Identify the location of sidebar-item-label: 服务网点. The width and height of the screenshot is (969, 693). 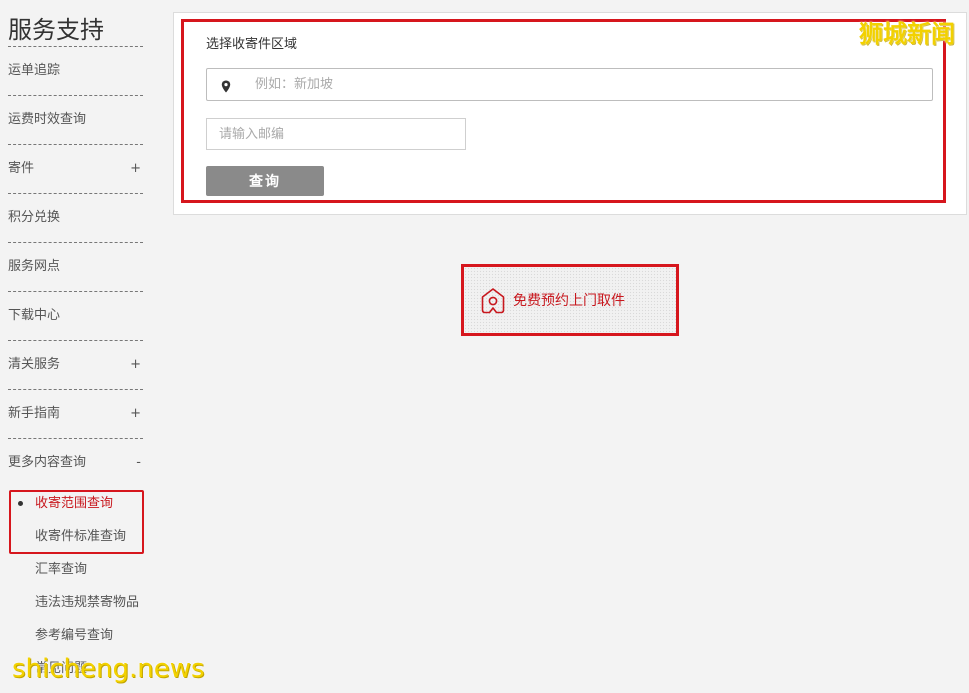
(34, 266).